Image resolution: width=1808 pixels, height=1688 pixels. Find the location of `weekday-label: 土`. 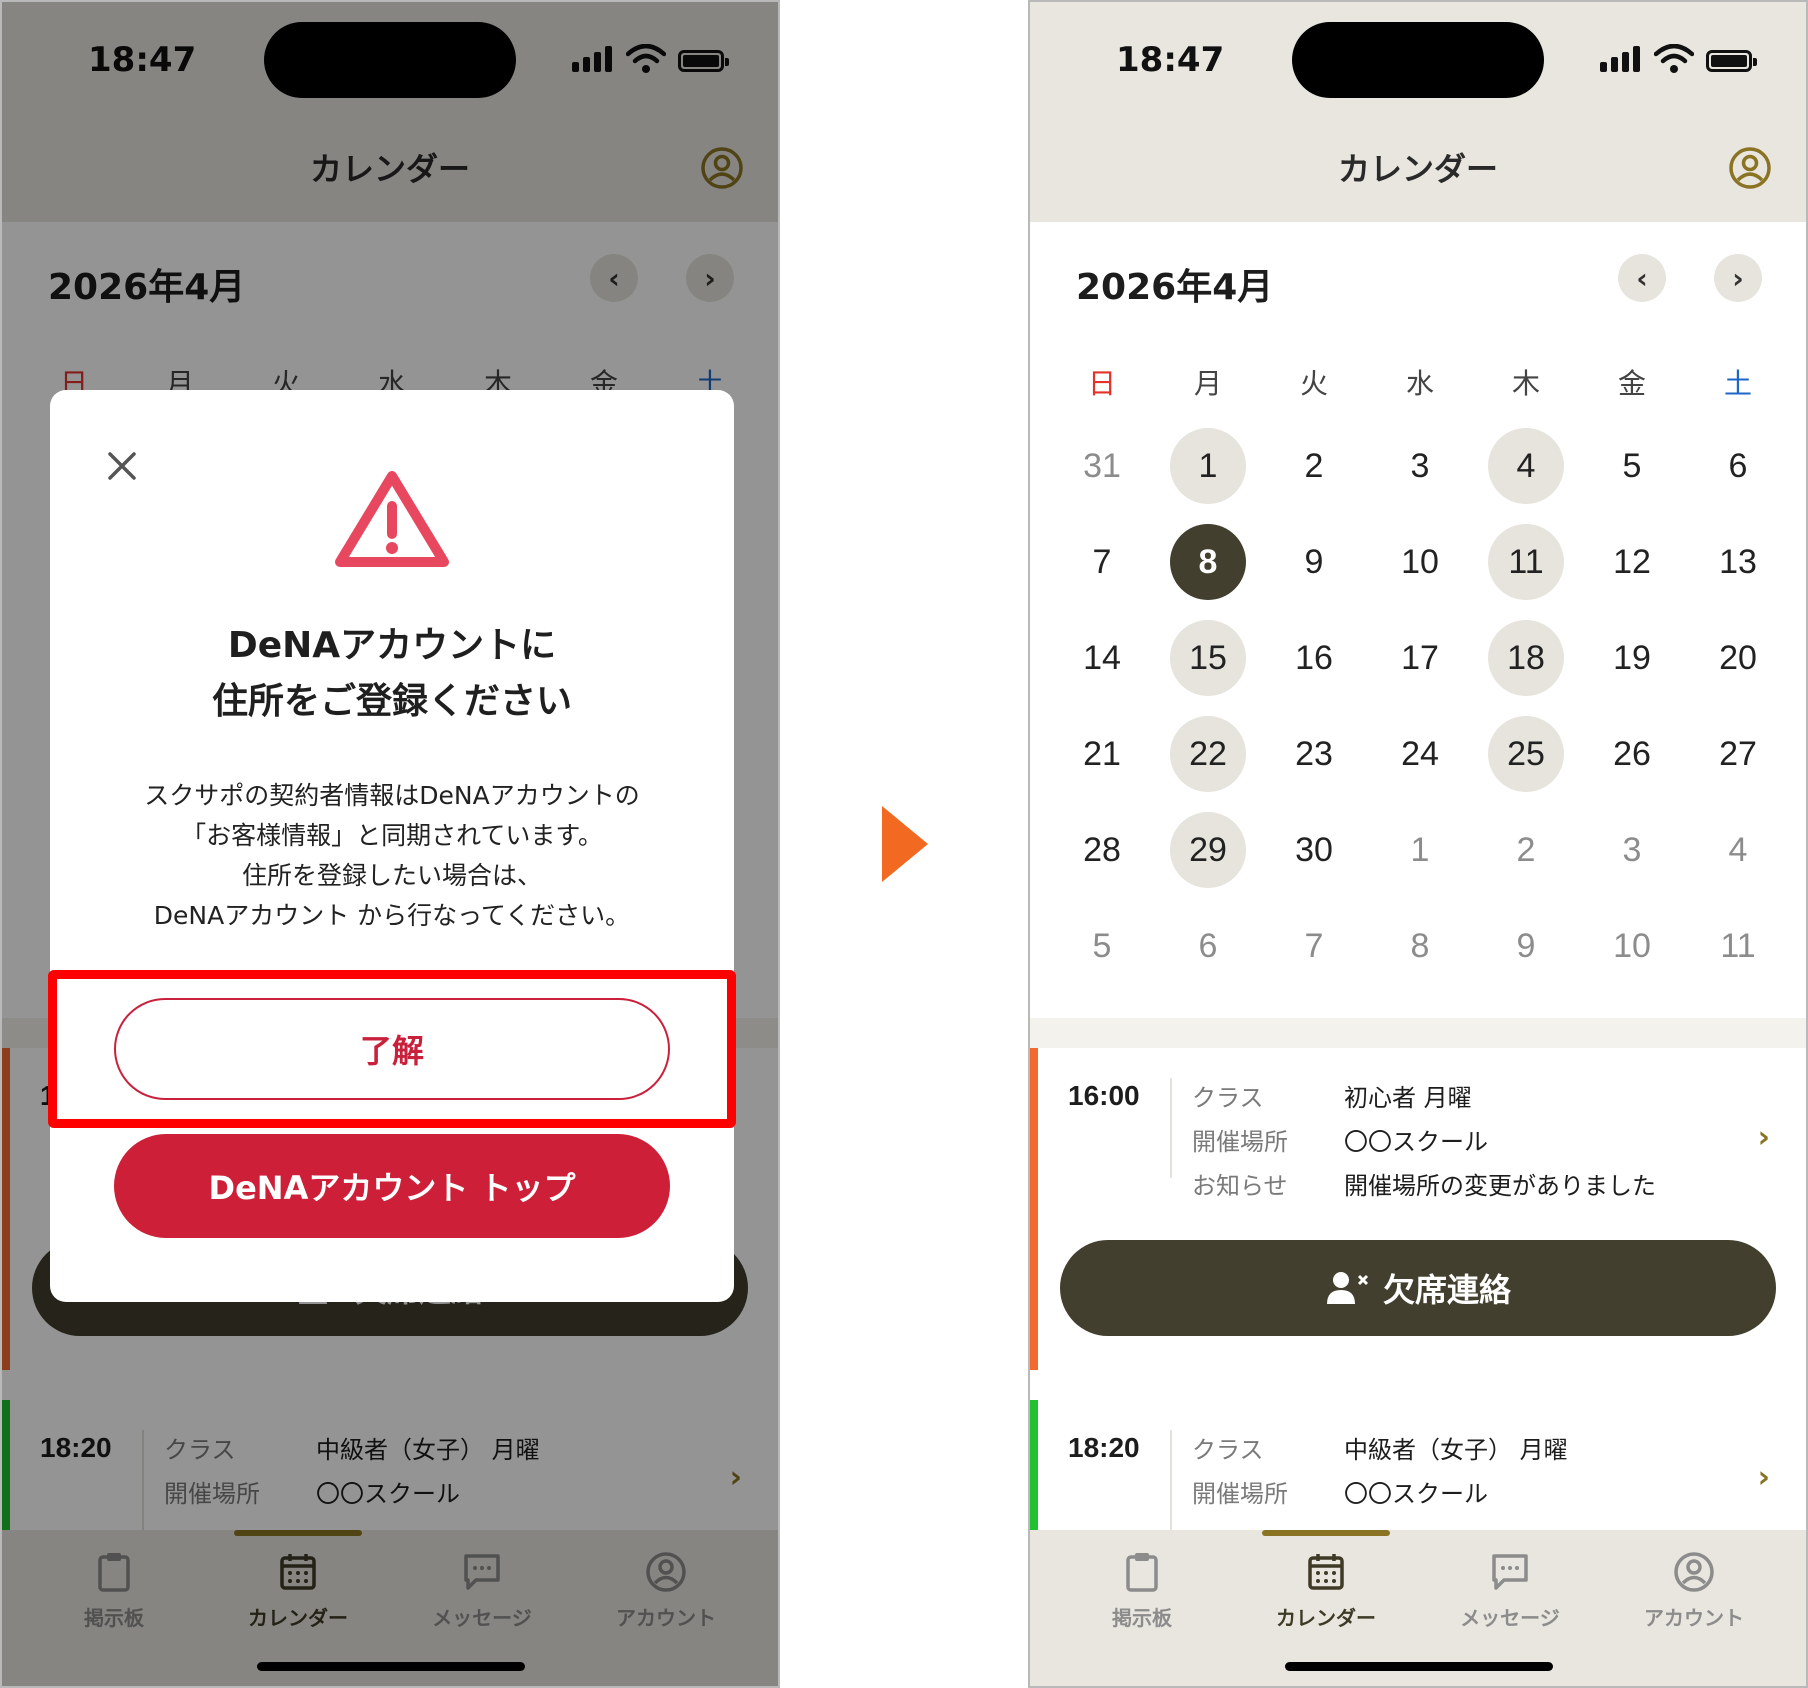

weekday-label: 土 is located at coordinates (1737, 383).